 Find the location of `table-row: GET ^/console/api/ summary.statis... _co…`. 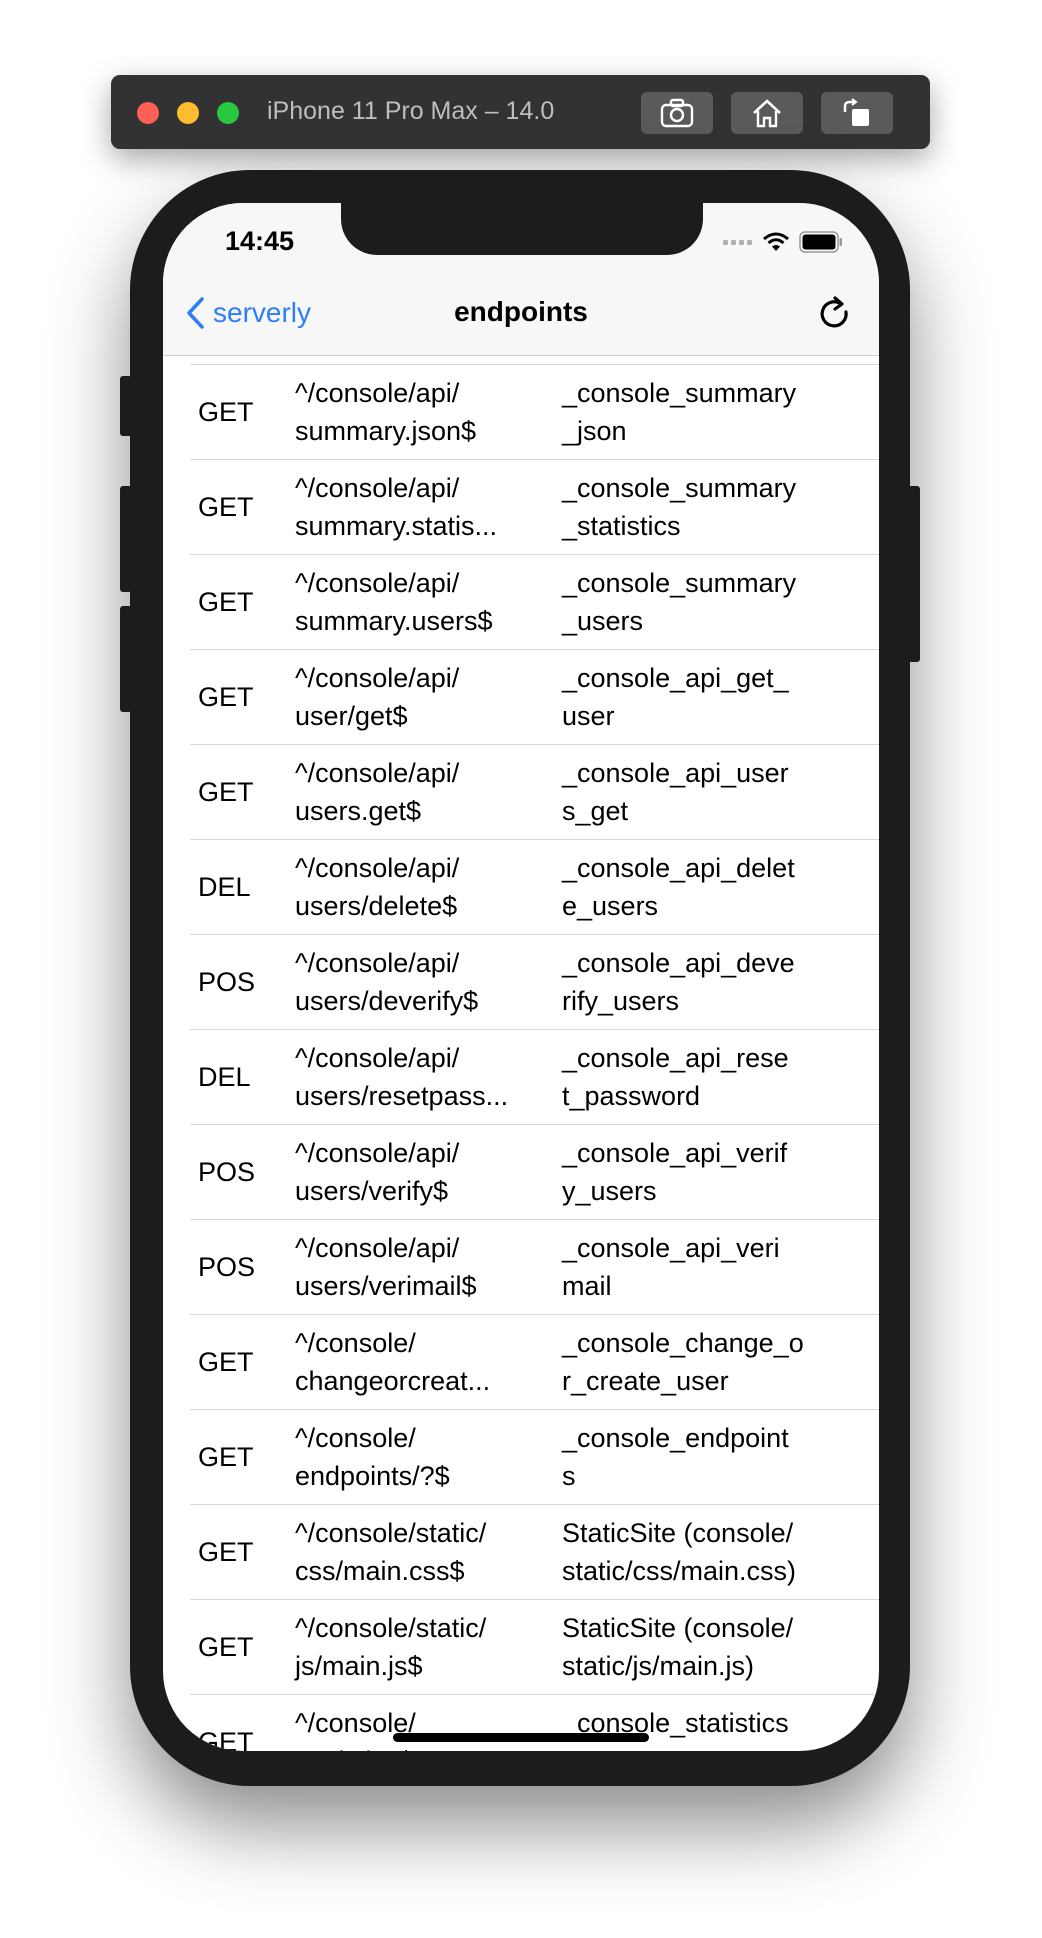

table-row: GET ^/console/api/ summary.statis... _co… is located at coordinates (534, 507).